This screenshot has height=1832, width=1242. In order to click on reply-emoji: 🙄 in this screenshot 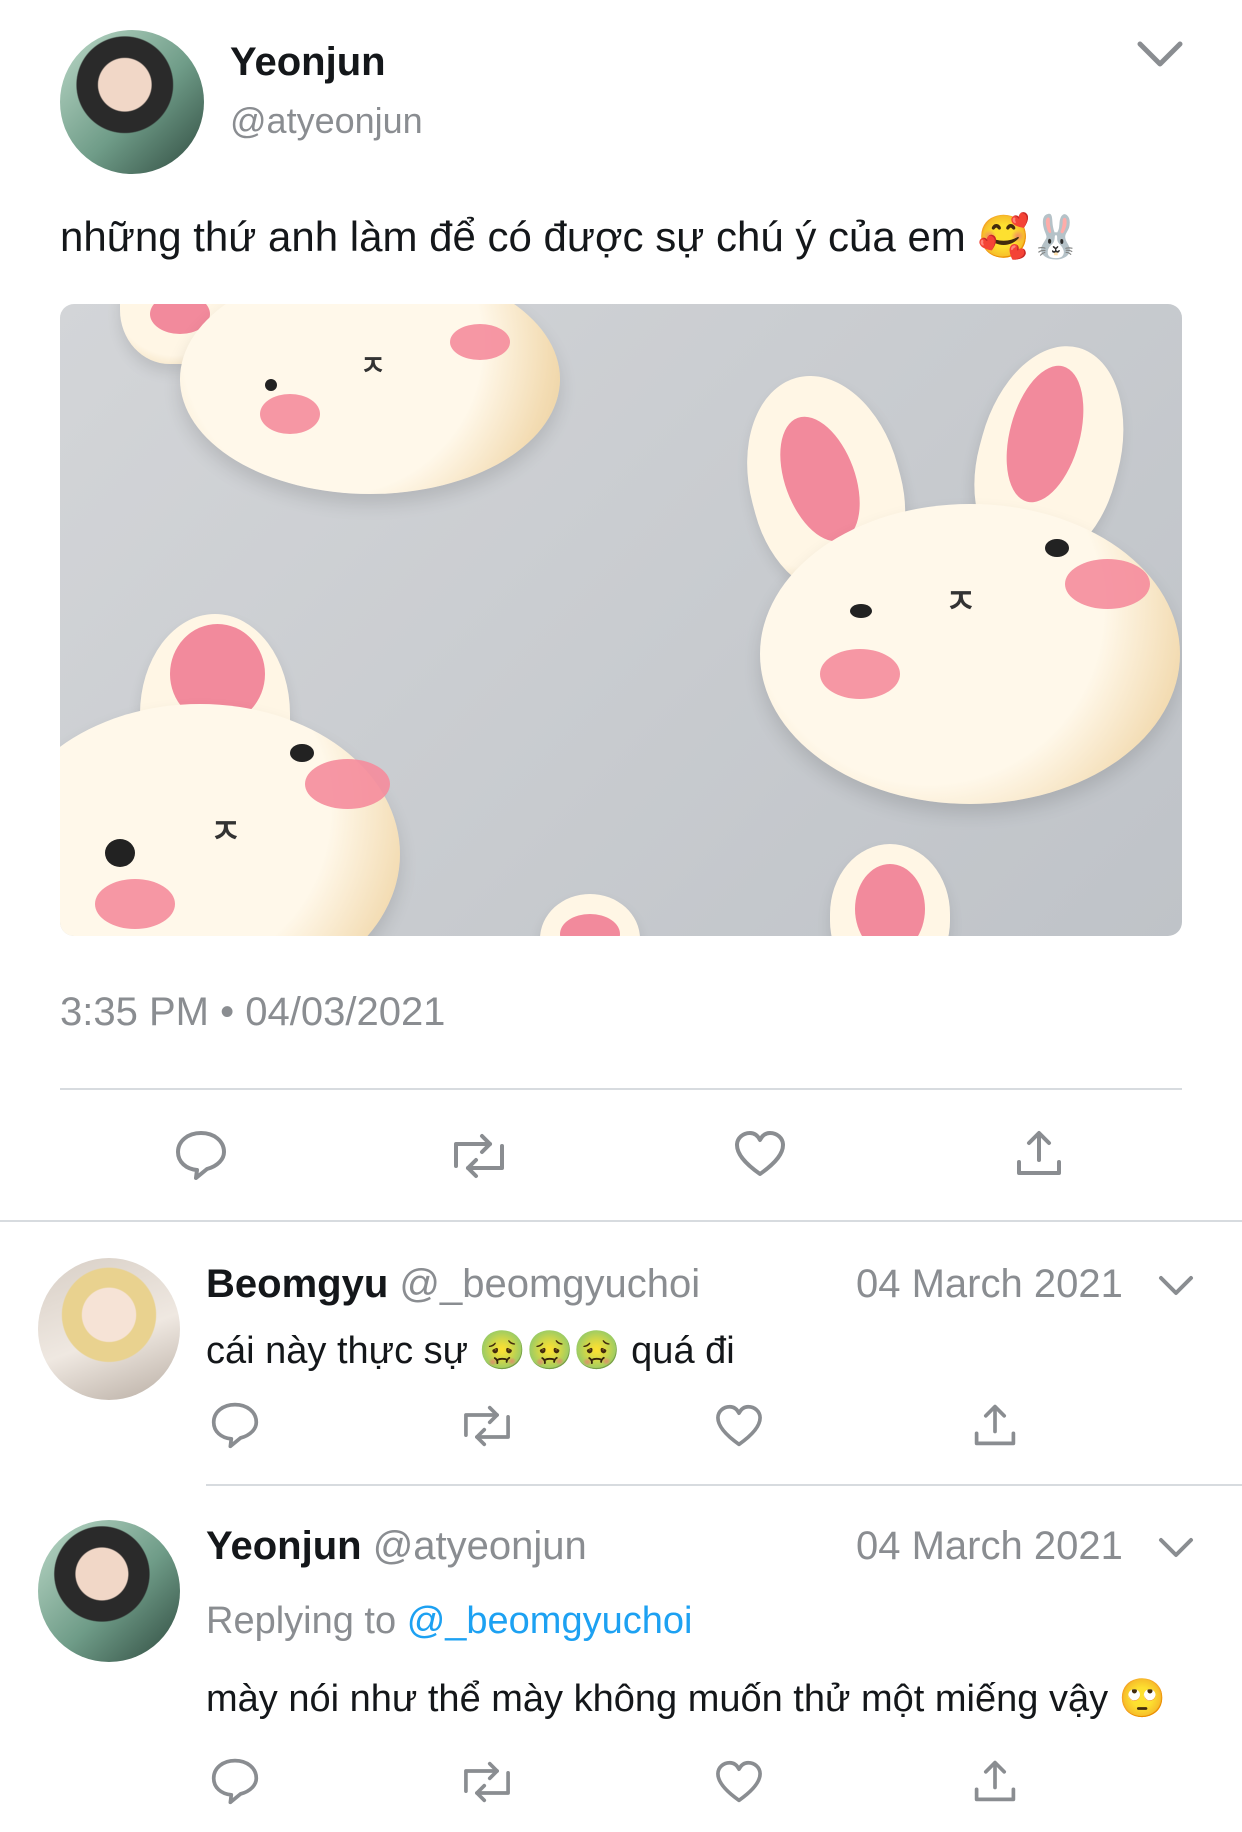, I will do `click(1142, 1698)`.